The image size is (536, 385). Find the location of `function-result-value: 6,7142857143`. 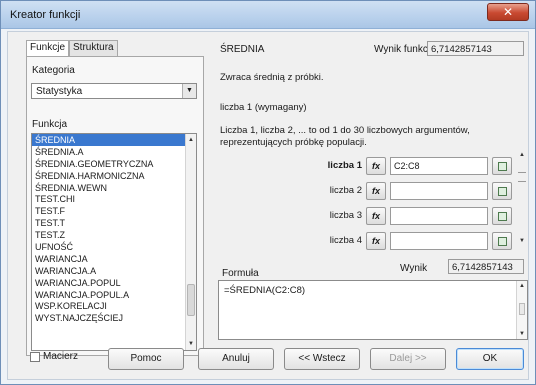

function-result-value: 6,7142857143 is located at coordinates (475, 48).